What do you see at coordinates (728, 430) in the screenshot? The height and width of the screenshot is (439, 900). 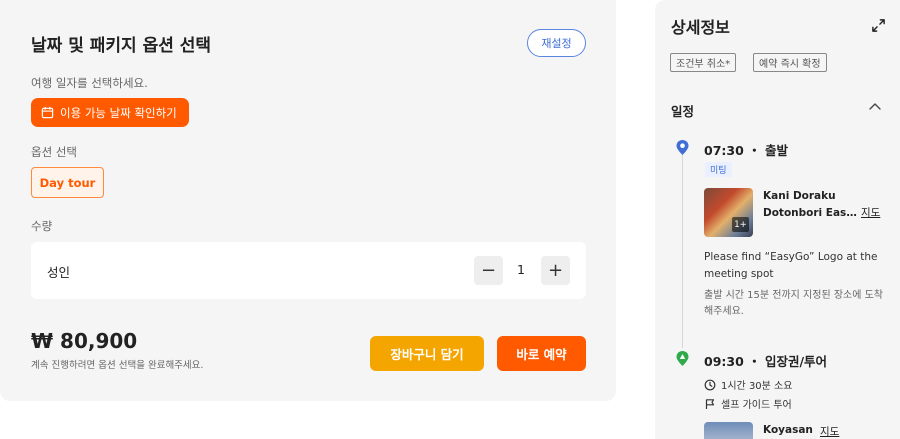 I see `attraction-photo` at bounding box center [728, 430].